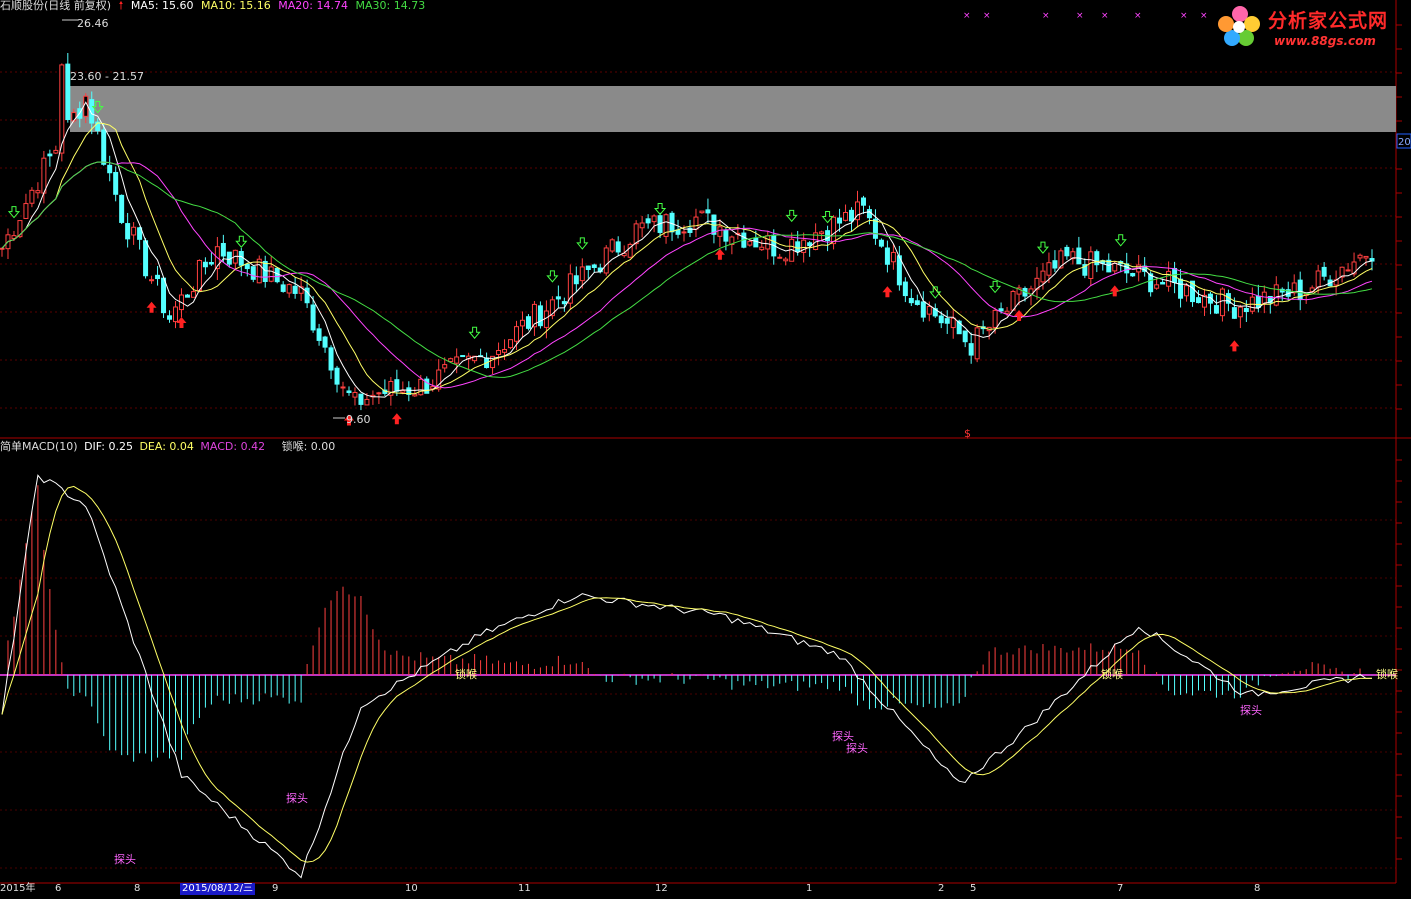 The height and width of the screenshot is (899, 1411). Describe the element at coordinates (661, 888) in the screenshot. I see `date-axis-label: 12` at that location.